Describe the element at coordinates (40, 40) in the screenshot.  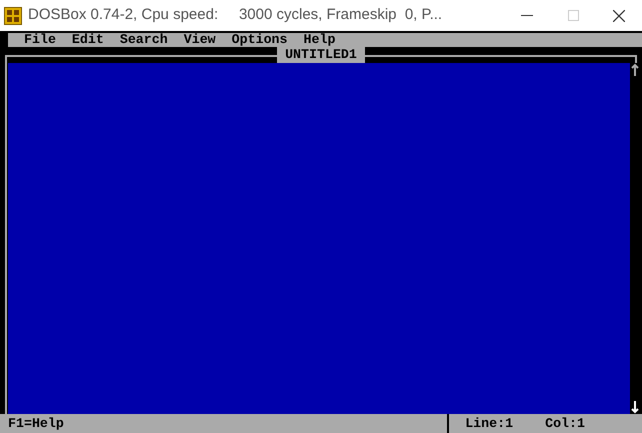
I see `menu-item: File` at that location.